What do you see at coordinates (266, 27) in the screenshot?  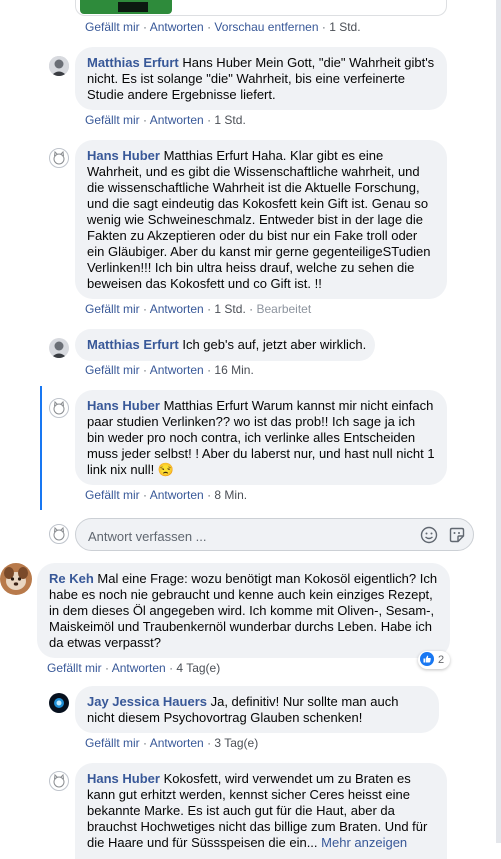 I see `remove-preview-link: Vorschau entfernen` at bounding box center [266, 27].